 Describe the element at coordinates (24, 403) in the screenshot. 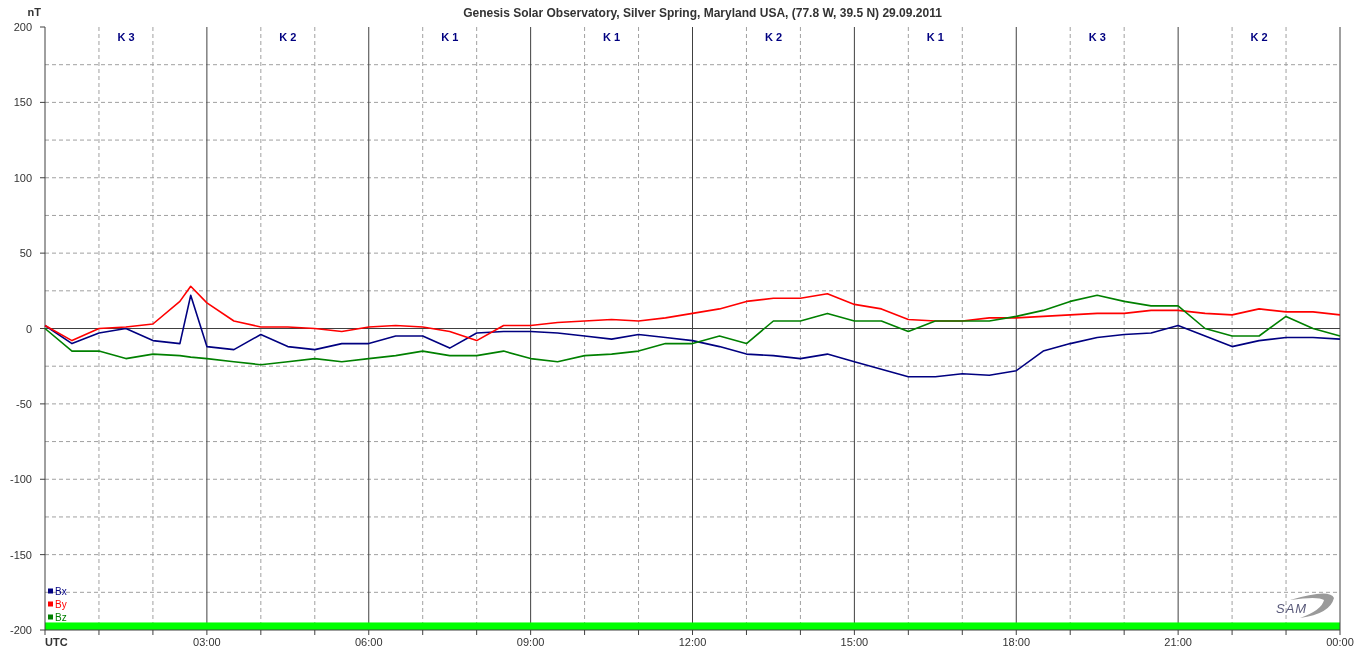

I see `y-axis-label: -50` at that location.